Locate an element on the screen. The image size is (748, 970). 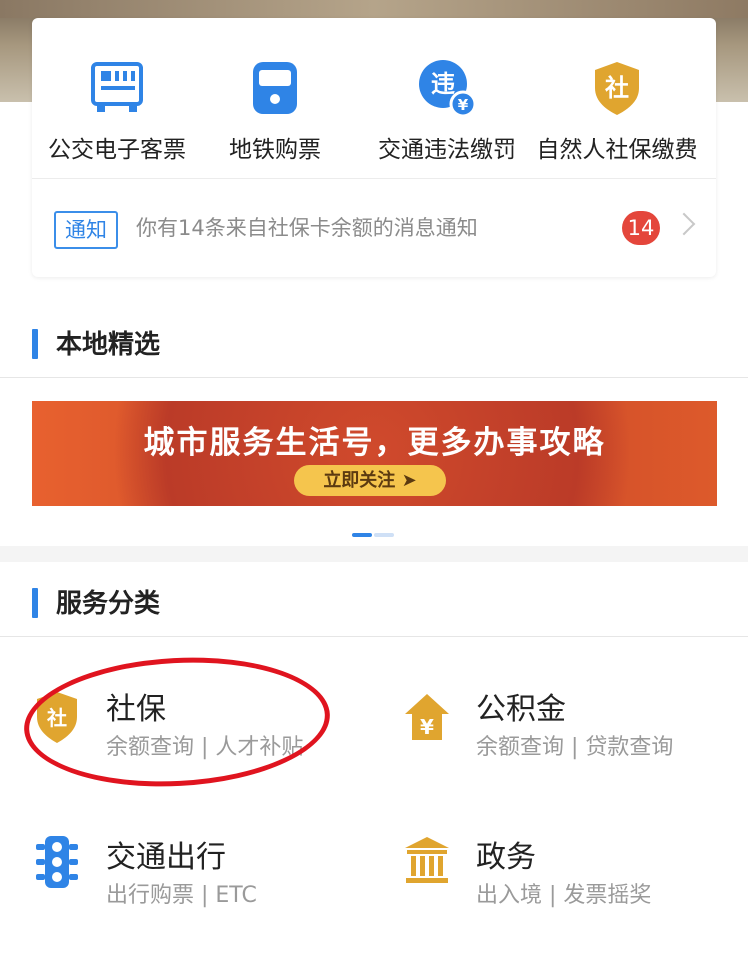
promo-headline: 城市服务生活号，更多办事攻略 is located at coordinates (374, 443).